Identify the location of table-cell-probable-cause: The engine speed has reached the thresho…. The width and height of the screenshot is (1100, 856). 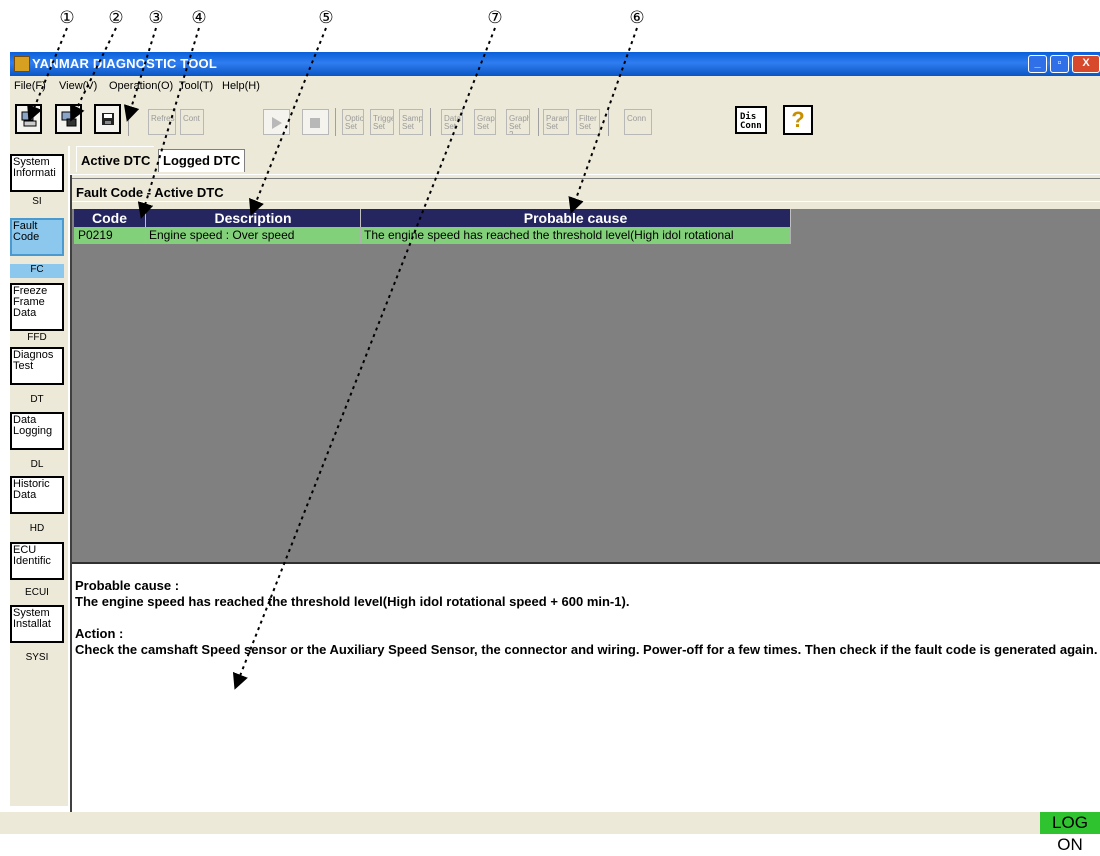
(576, 235).